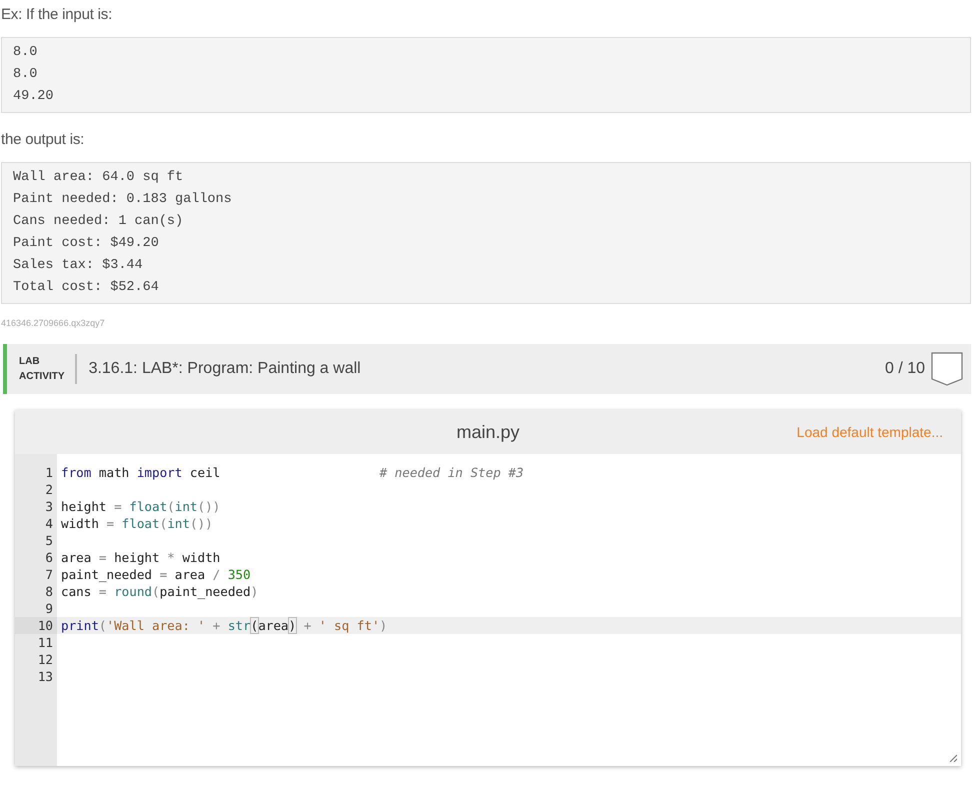 This screenshot has height=794, width=975. Describe the element at coordinates (49, 540) in the screenshot. I see `line-number: 5` at that location.